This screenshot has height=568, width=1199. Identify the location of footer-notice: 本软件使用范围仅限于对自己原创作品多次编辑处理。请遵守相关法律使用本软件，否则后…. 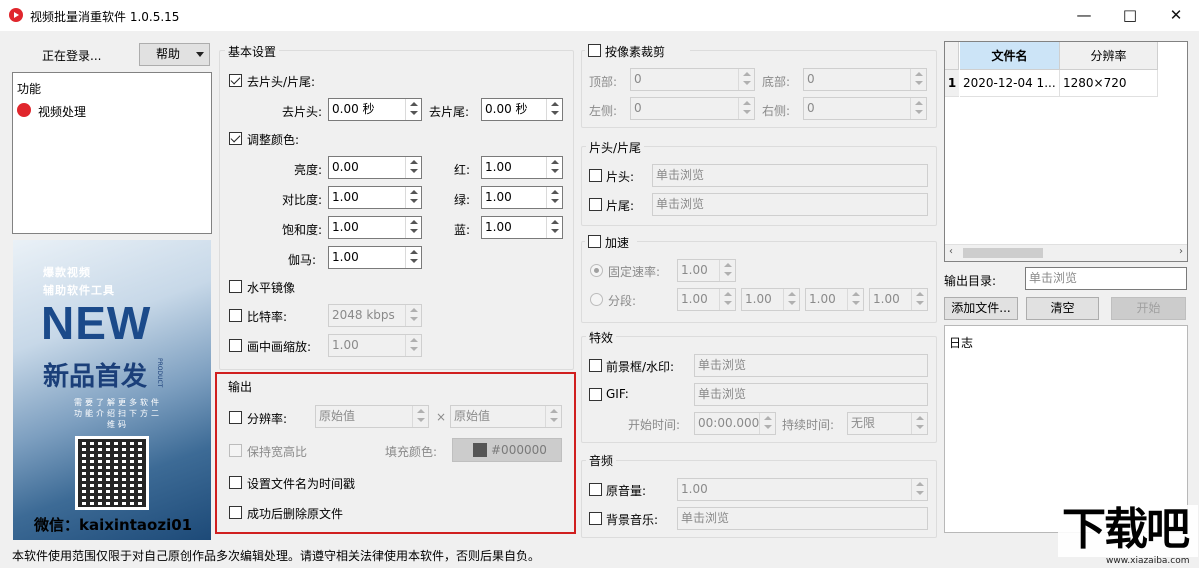
(276, 556).